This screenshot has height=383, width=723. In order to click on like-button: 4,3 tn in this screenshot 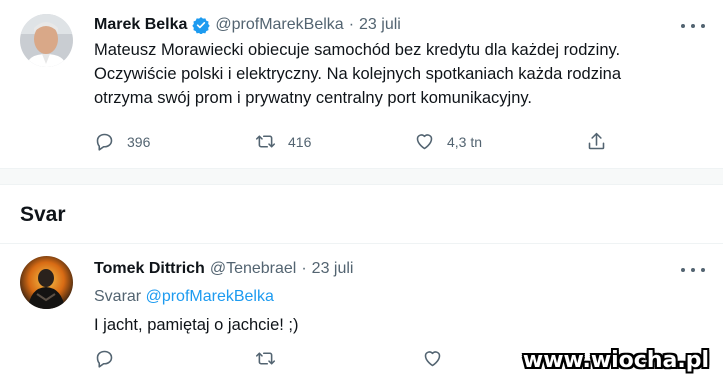, I will do `click(448, 141)`.